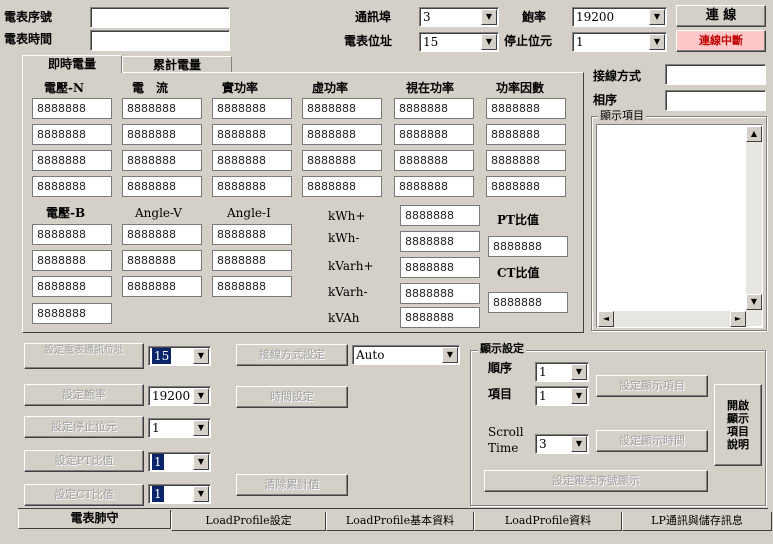 This screenshot has height=544, width=773. Describe the element at coordinates (179, 462) in the screenshot. I see `pt-select: 1 ▼` at that location.